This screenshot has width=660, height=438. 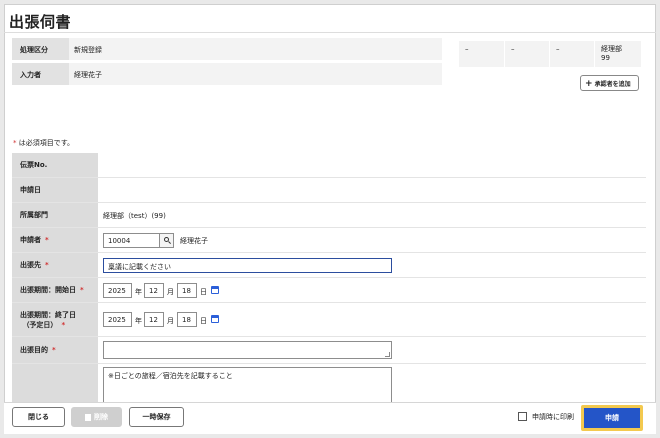 I want to click on approval-route: – – – 経理部 99, so click(x=550, y=54).